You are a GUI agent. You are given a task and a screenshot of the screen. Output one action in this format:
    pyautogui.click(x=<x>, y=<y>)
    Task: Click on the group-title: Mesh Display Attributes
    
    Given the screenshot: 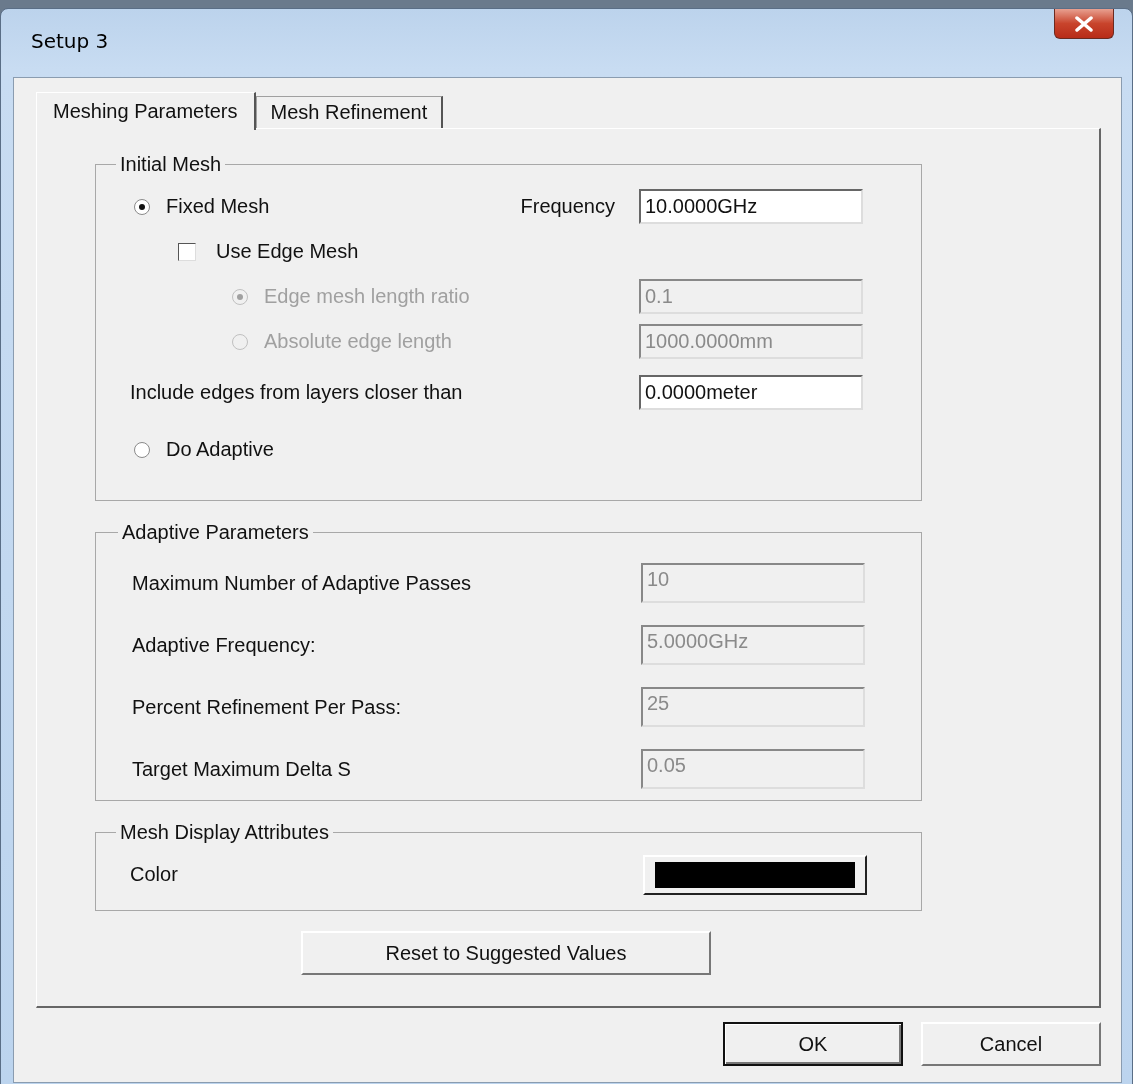 What is the action you would take?
    pyautogui.click(x=224, y=832)
    